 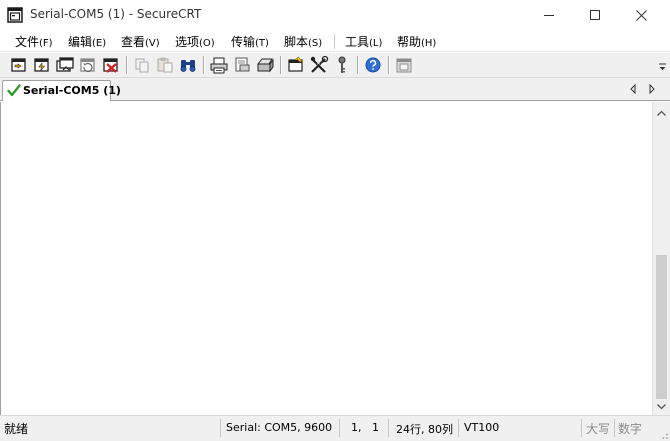 I want to click on copy-icon, so click(x=142, y=65).